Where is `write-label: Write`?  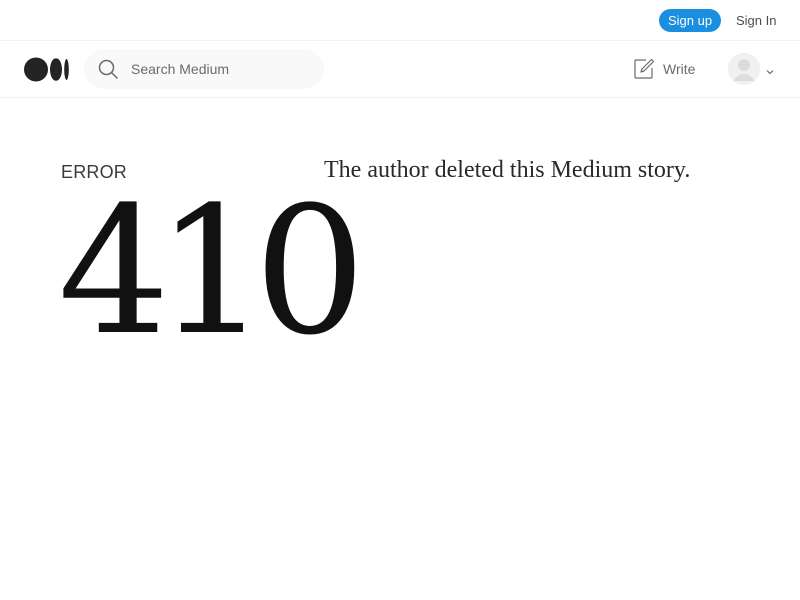 write-label: Write is located at coordinates (679, 69).